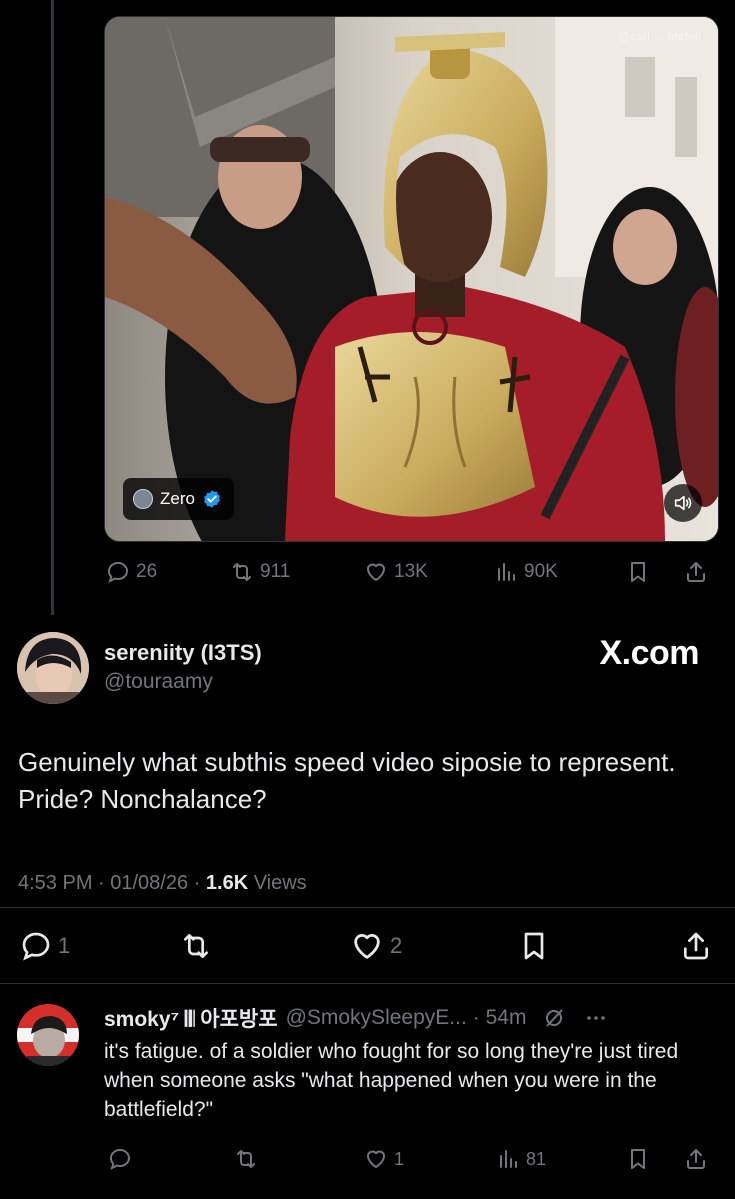 Image resolution: width=735 pixels, height=1199 pixels. I want to click on reply-bookmark-button, so click(638, 1159).